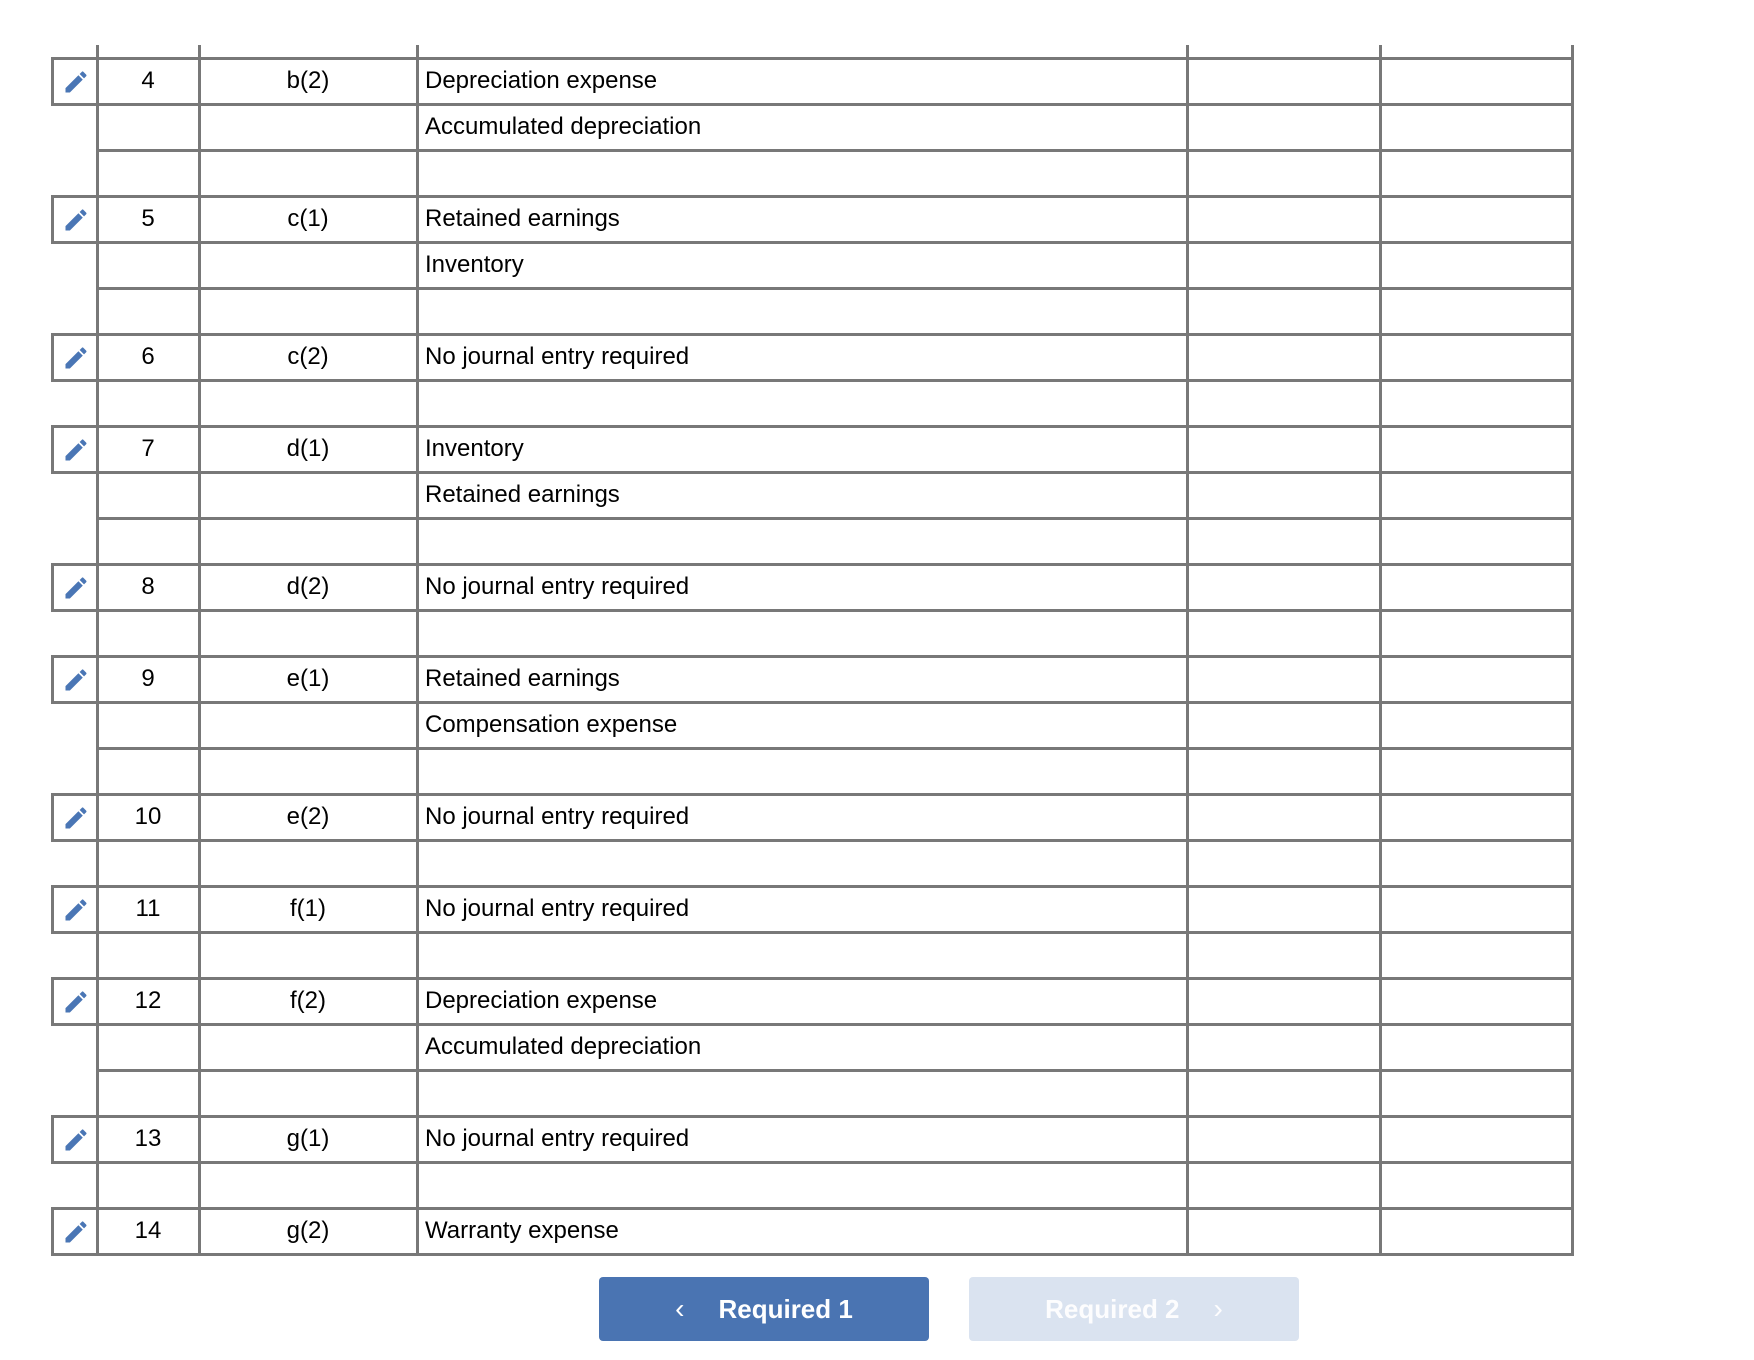 This screenshot has width=1754, height=1360. What do you see at coordinates (308, 448) in the screenshot?
I see `transaction-label: d(1)` at bounding box center [308, 448].